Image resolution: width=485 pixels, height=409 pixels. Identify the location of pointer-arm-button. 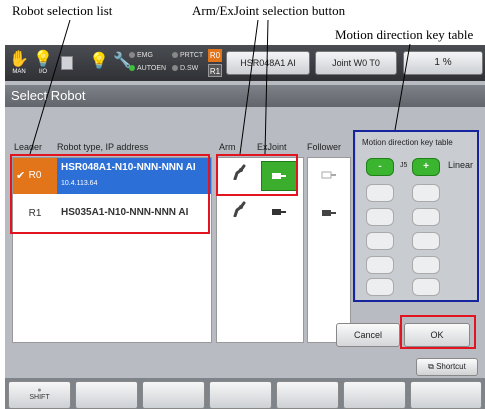
(249, 87).